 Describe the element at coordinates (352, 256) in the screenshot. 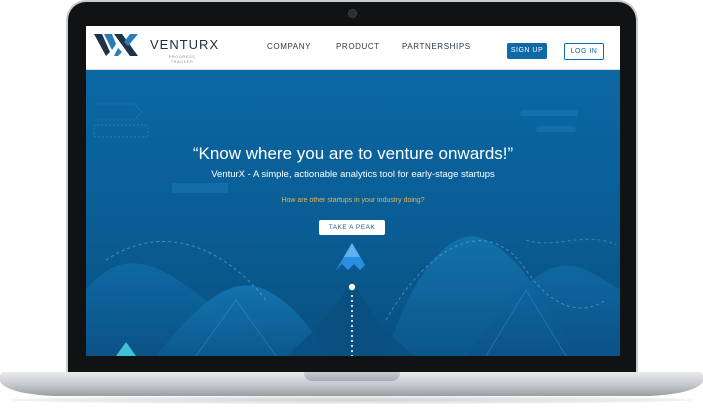

I see `peak-icon` at that location.